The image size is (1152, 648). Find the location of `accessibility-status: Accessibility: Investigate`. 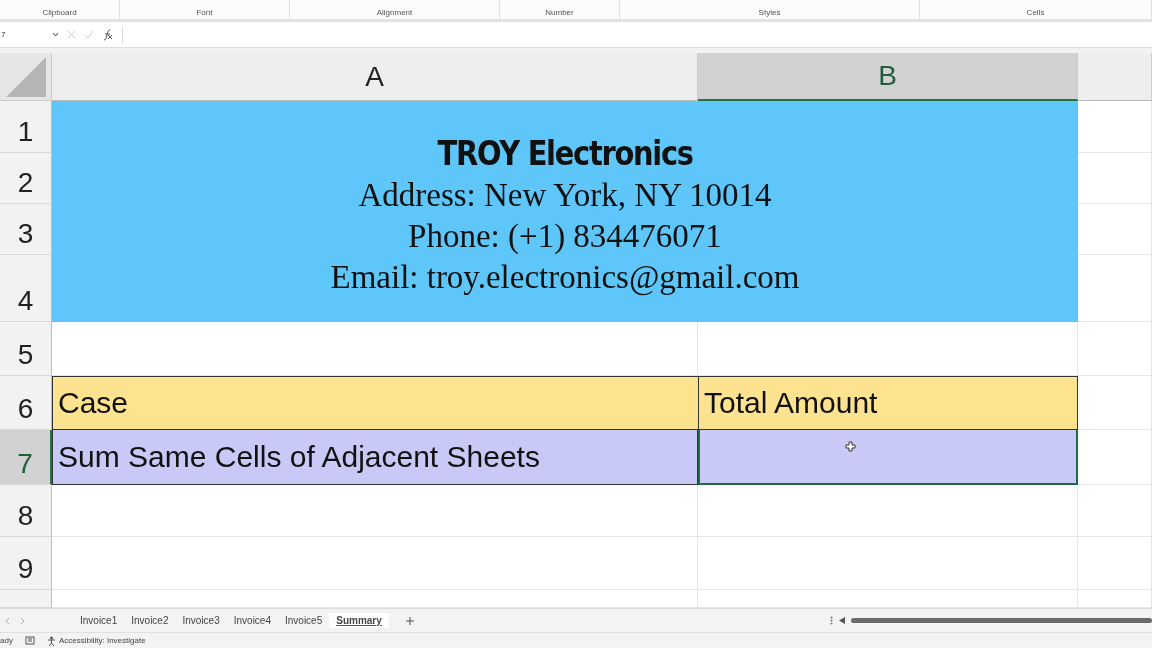

accessibility-status: Accessibility: Investigate is located at coordinates (102, 640).